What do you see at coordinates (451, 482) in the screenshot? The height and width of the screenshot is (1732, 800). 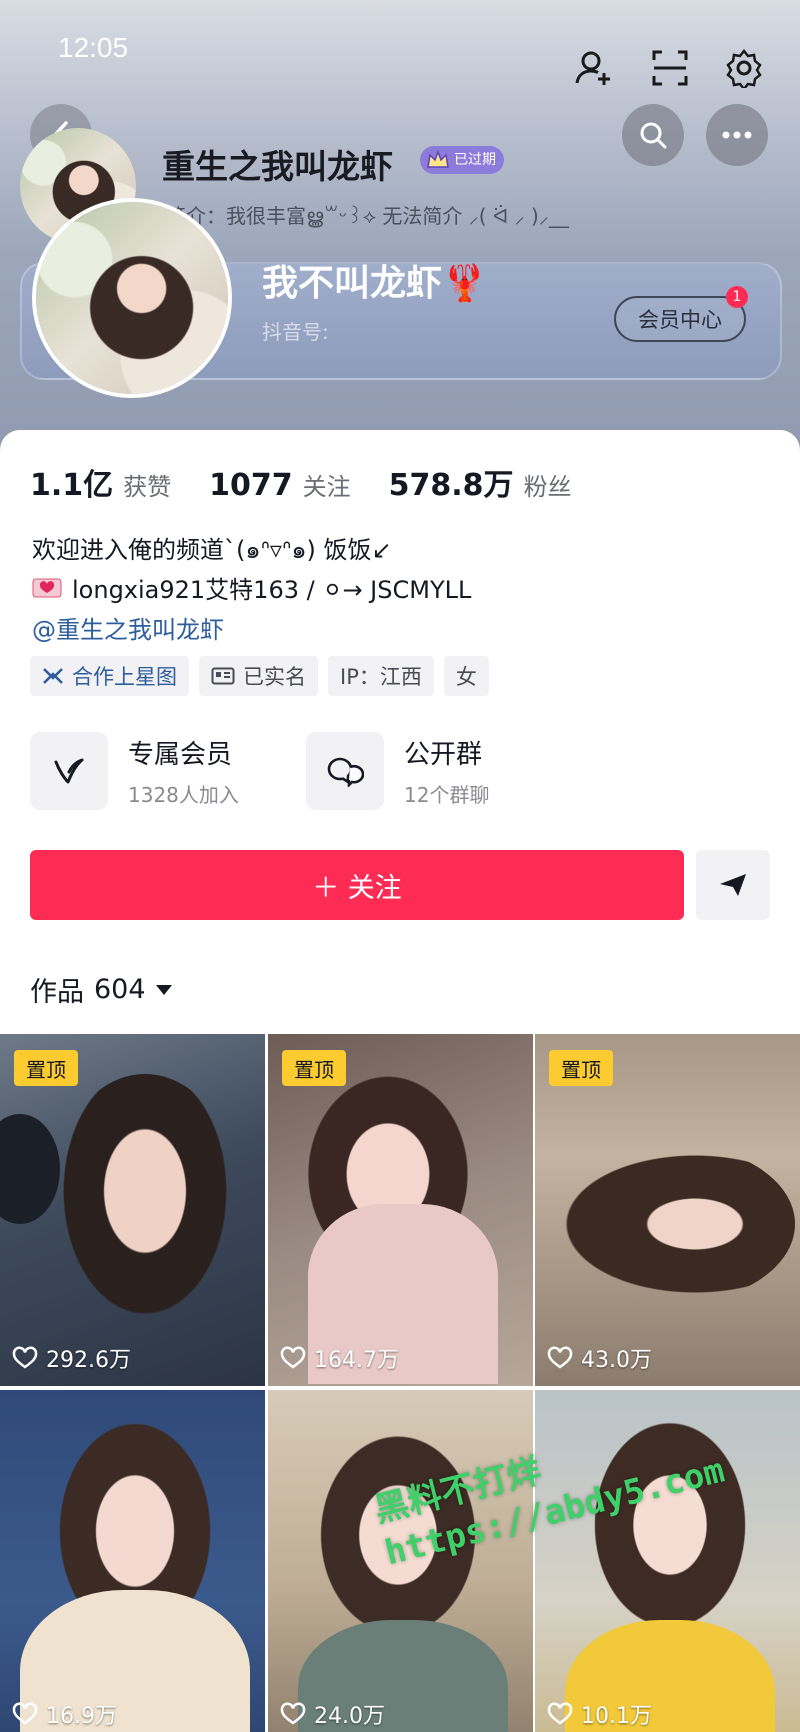 I see `followers-count: 578.8万` at bounding box center [451, 482].